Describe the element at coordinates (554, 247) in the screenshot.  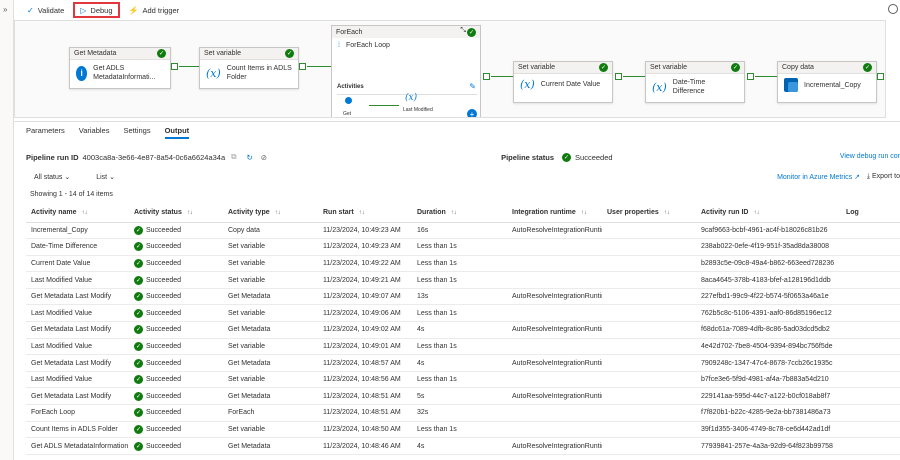
I see `integration-runtime-cell` at that location.